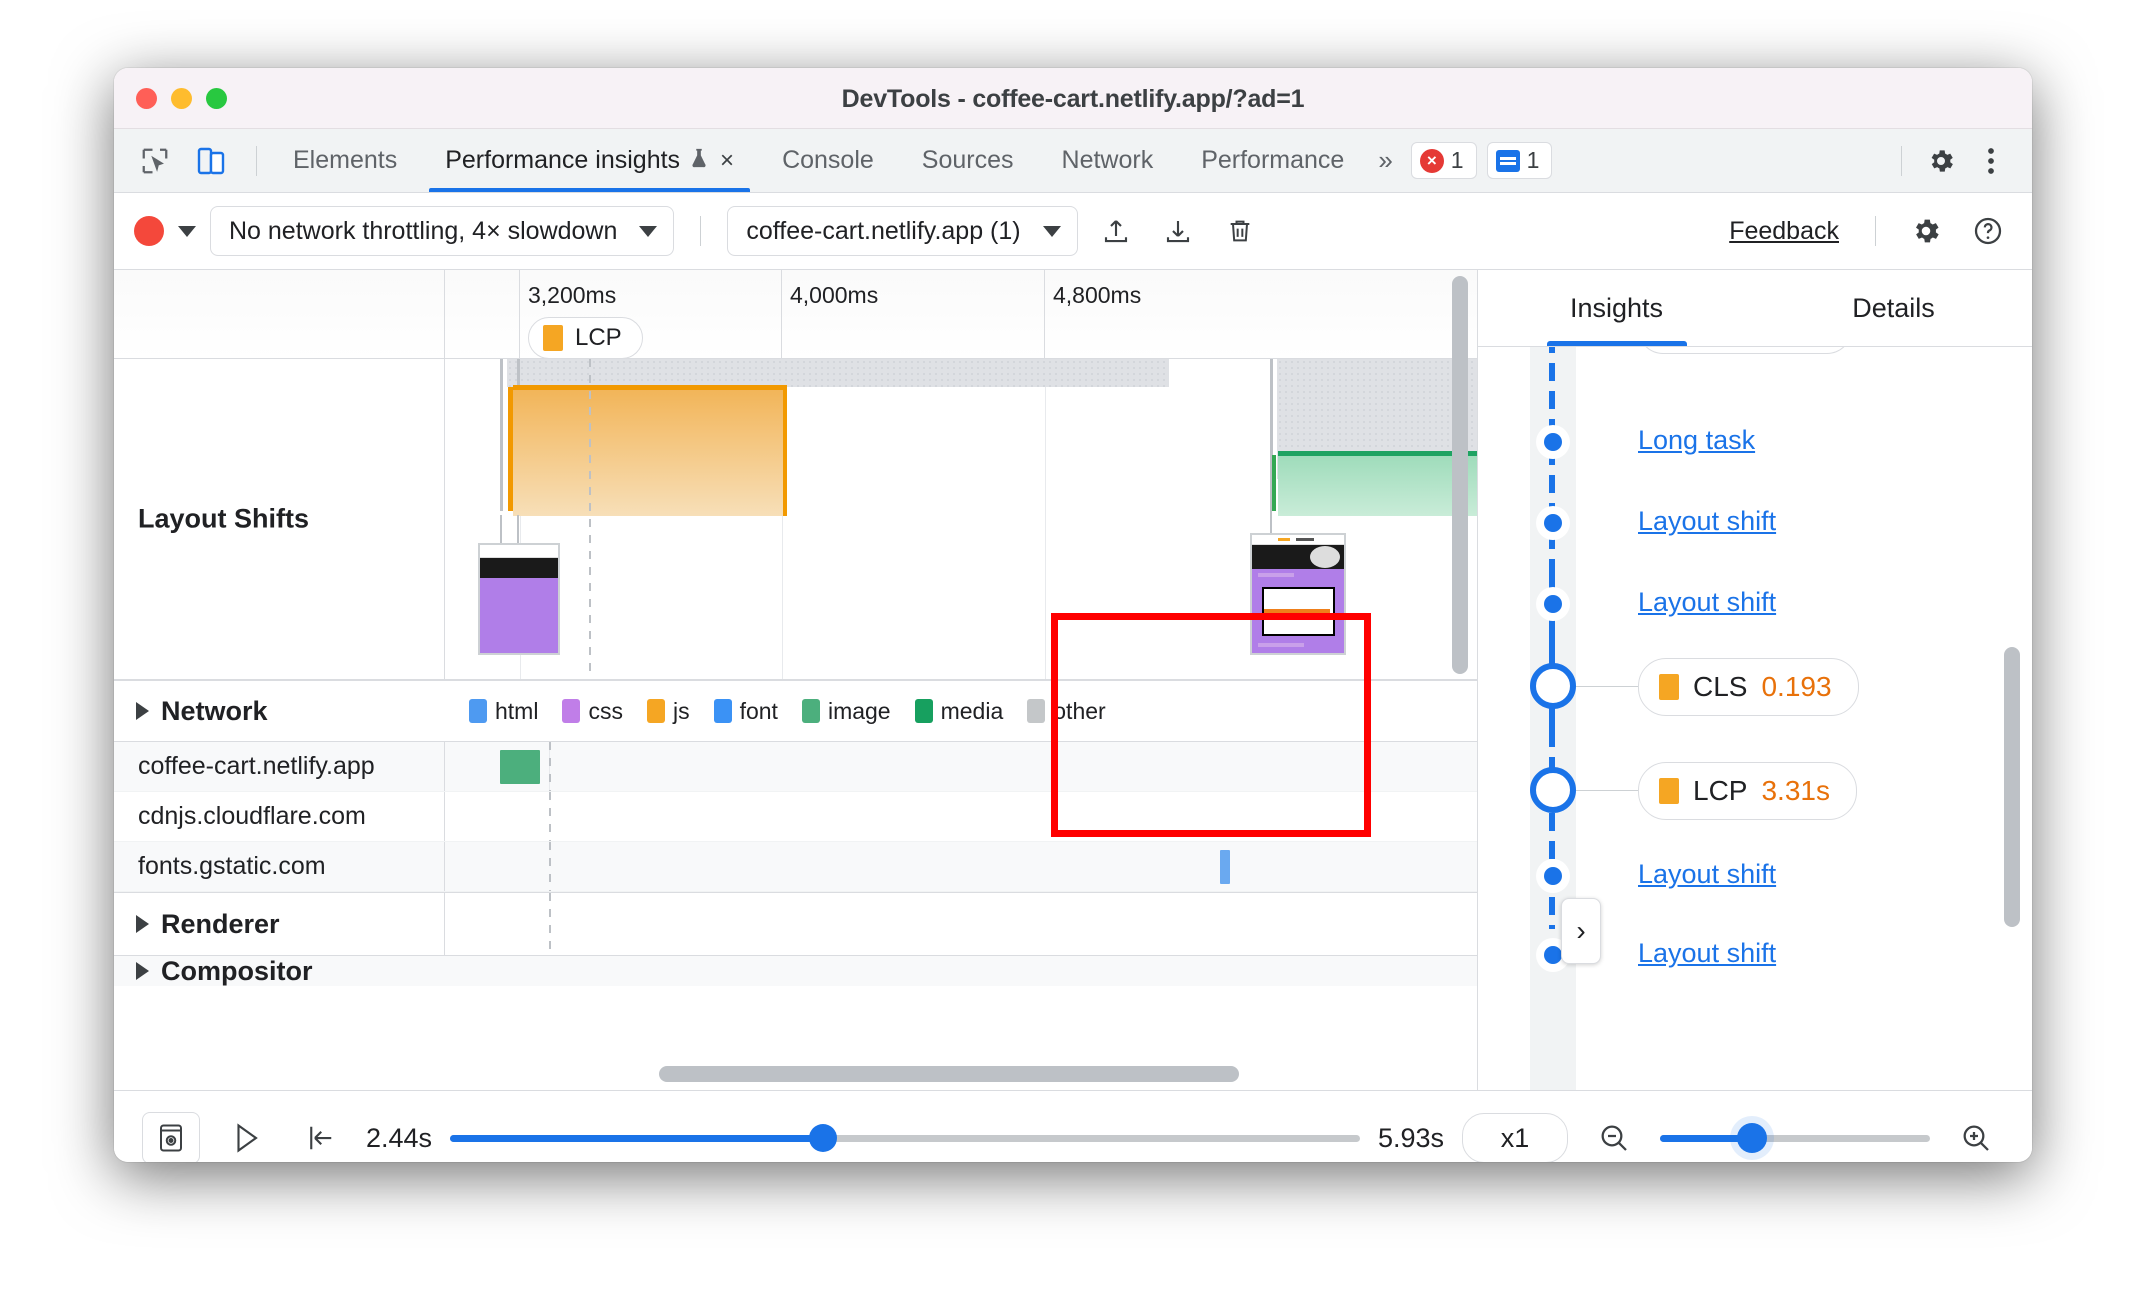  What do you see at coordinates (605, 710) in the screenshot?
I see `legend-label: css` at bounding box center [605, 710].